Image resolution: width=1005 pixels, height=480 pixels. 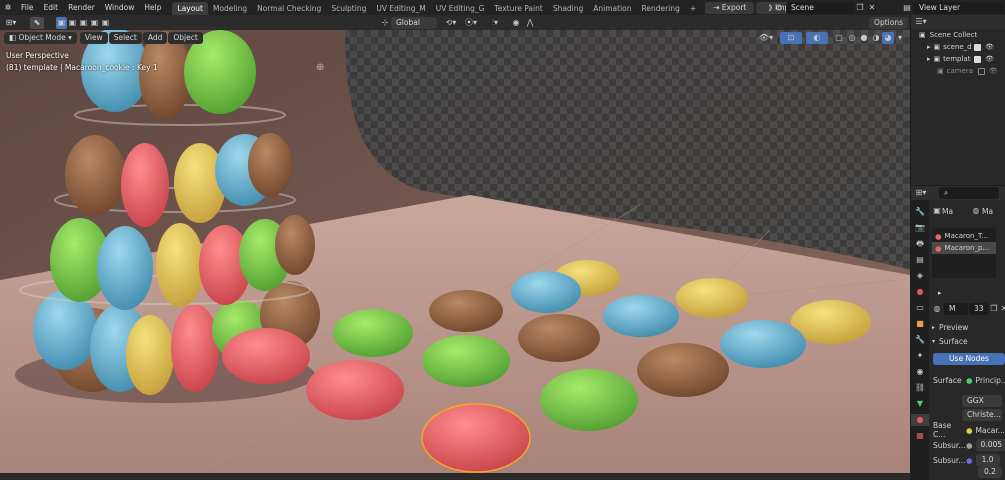 What do you see at coordinates (959, 7) in the screenshot?
I see `view-layer-field: View Layer` at bounding box center [959, 7].